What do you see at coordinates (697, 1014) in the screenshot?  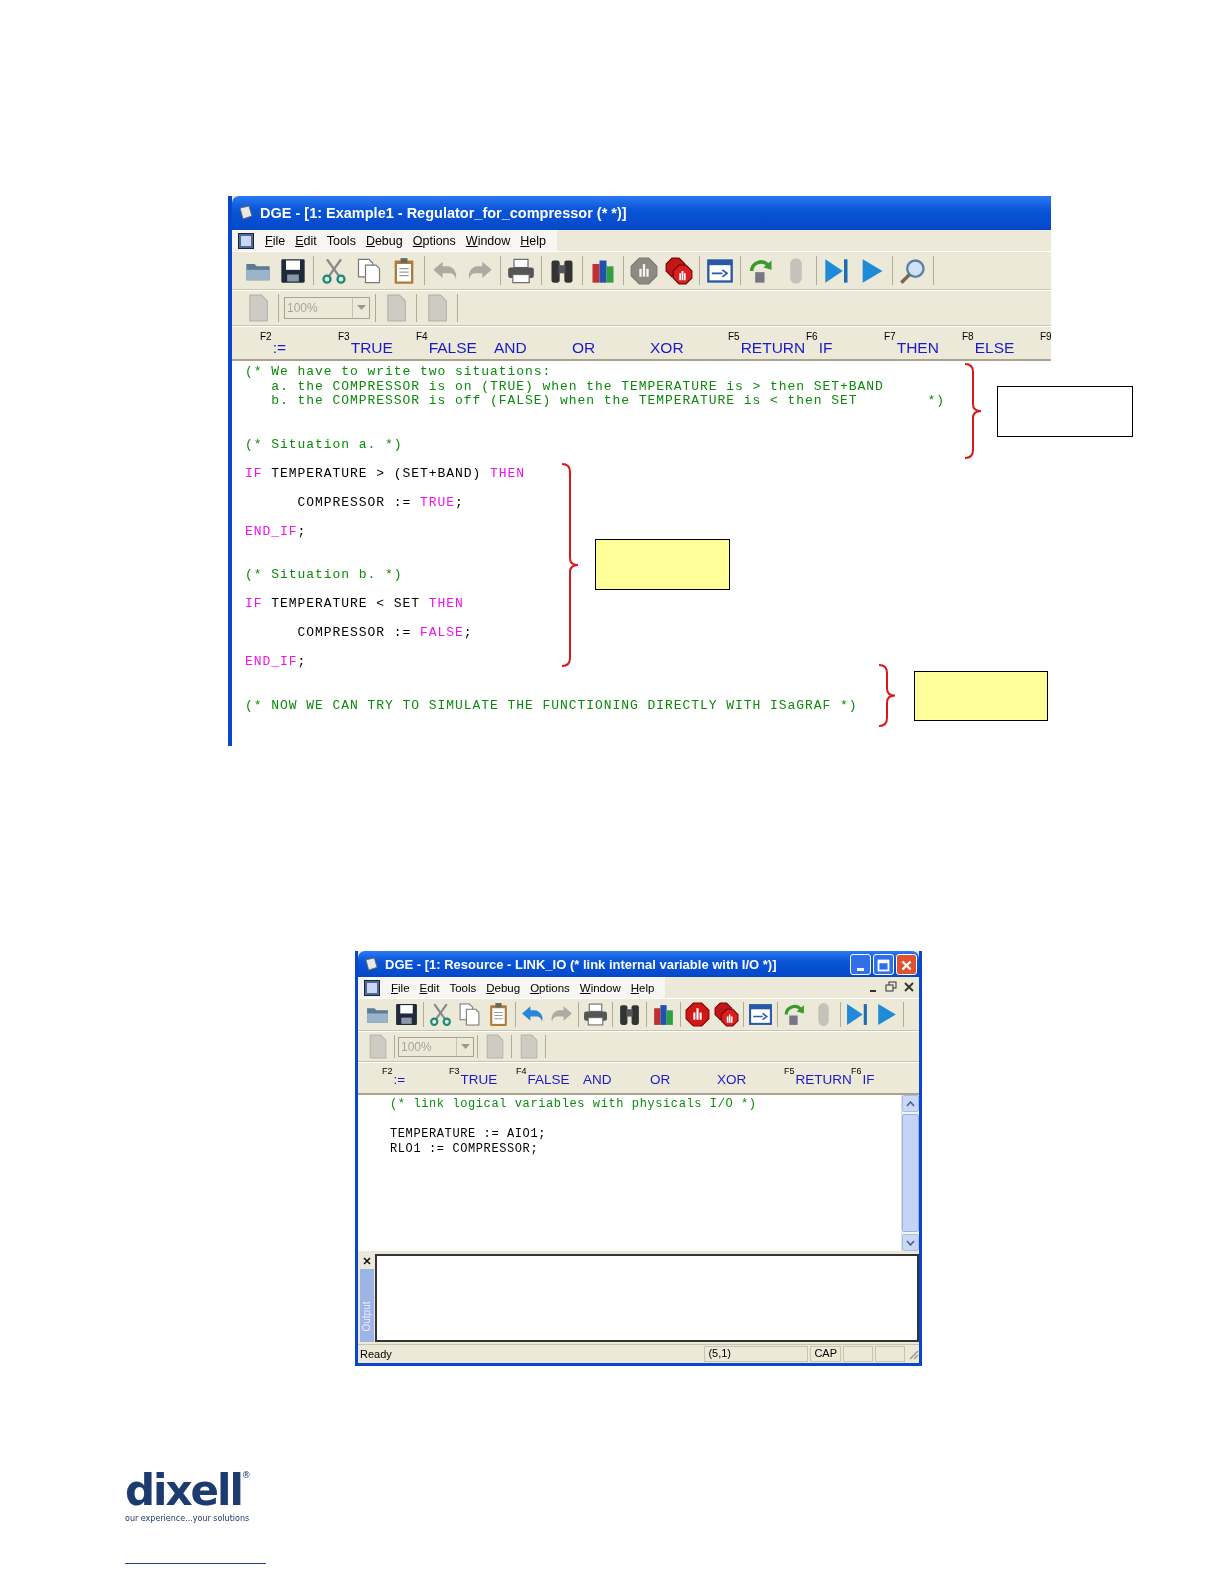 I see `stop-hand-icon` at bounding box center [697, 1014].